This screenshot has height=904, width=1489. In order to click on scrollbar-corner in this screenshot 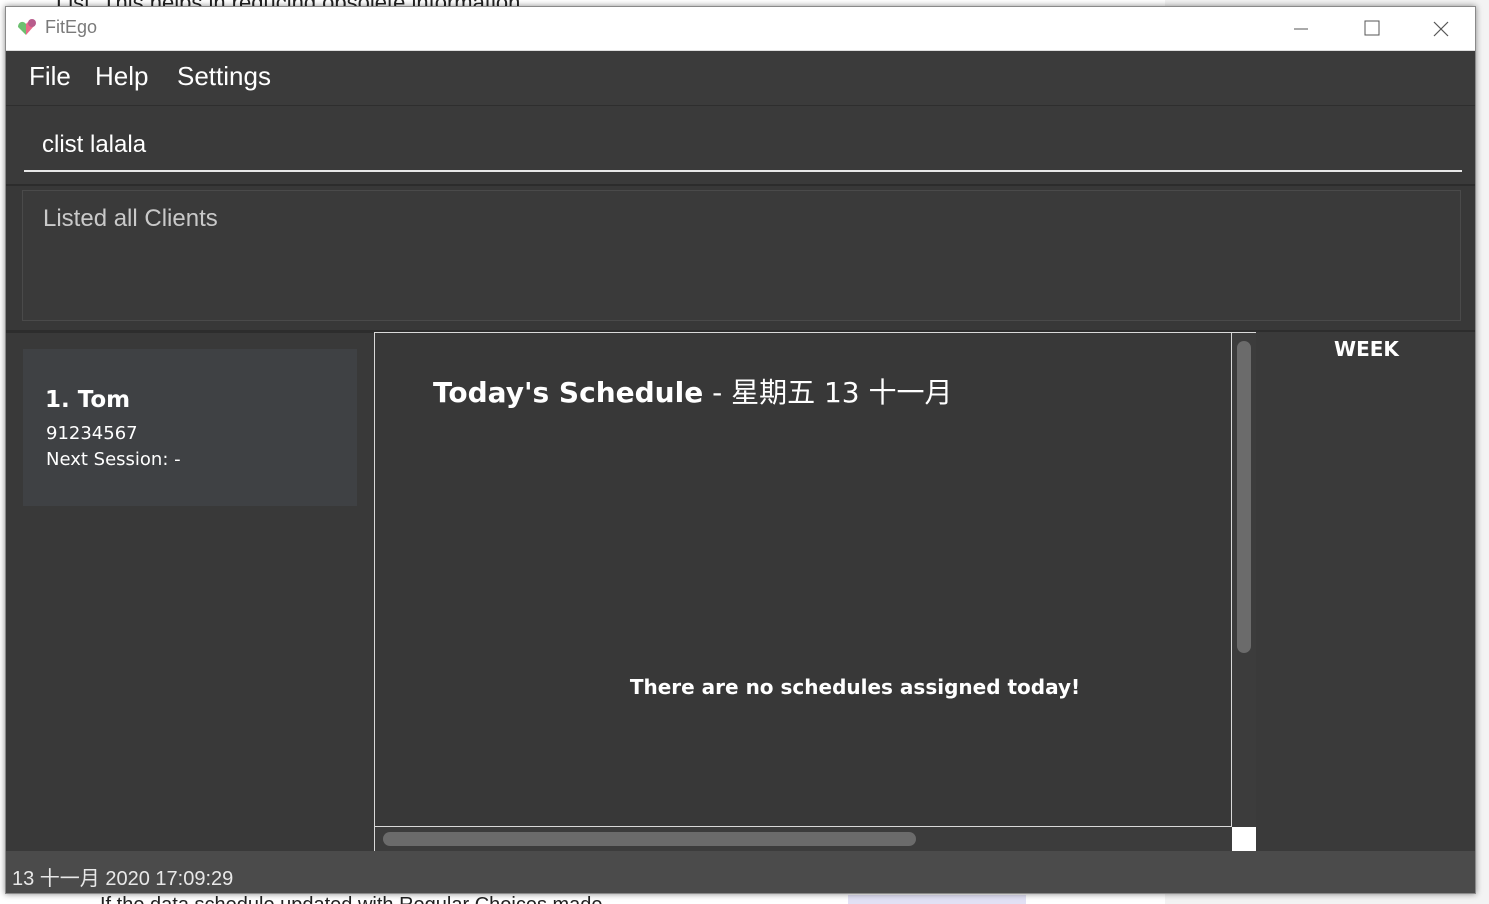, I will do `click(1244, 839)`.